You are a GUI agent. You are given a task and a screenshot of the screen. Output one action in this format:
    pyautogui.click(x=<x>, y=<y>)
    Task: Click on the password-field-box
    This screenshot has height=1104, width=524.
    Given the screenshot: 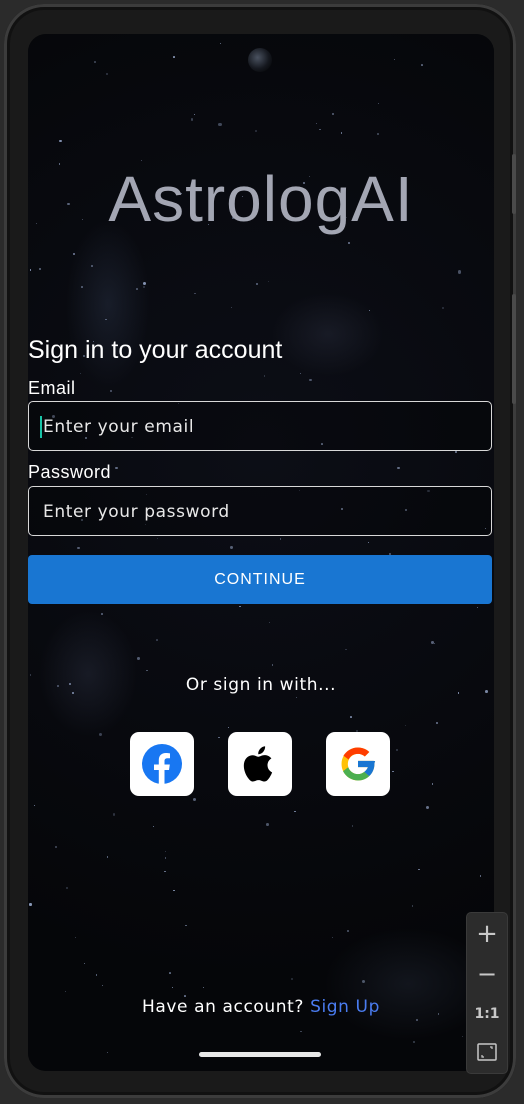 What is the action you would take?
    pyautogui.click(x=260, y=511)
    